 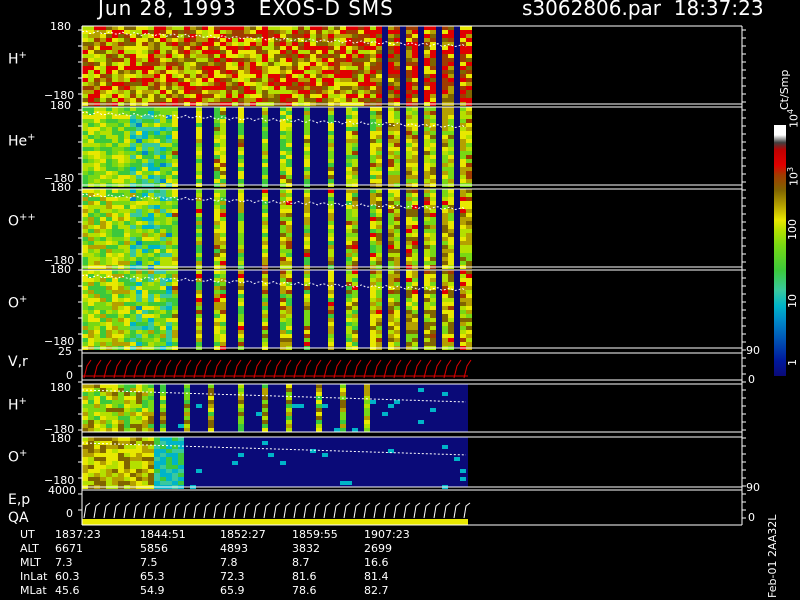 I want to click on spectrogram-he-plus, so click(x=276, y=147).